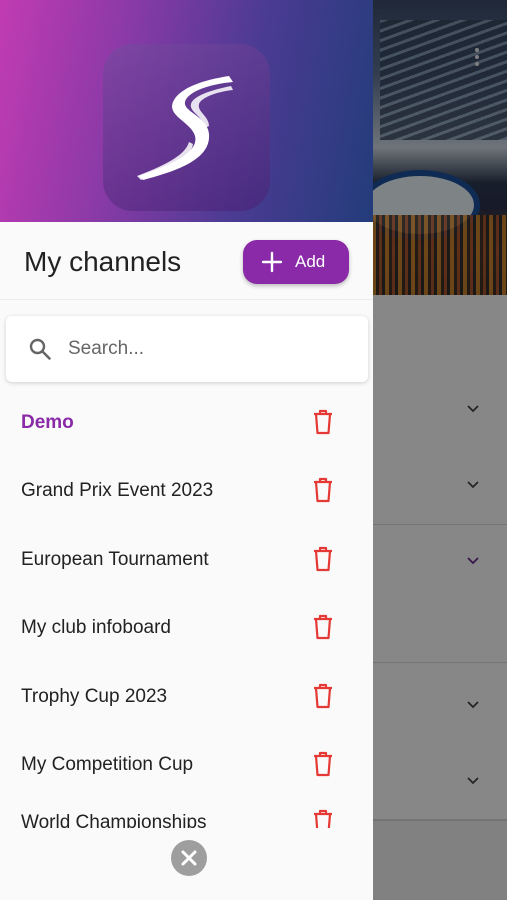 This screenshot has height=900, width=507. I want to click on channel-item-european-tournament: European Tournament, so click(186, 559).